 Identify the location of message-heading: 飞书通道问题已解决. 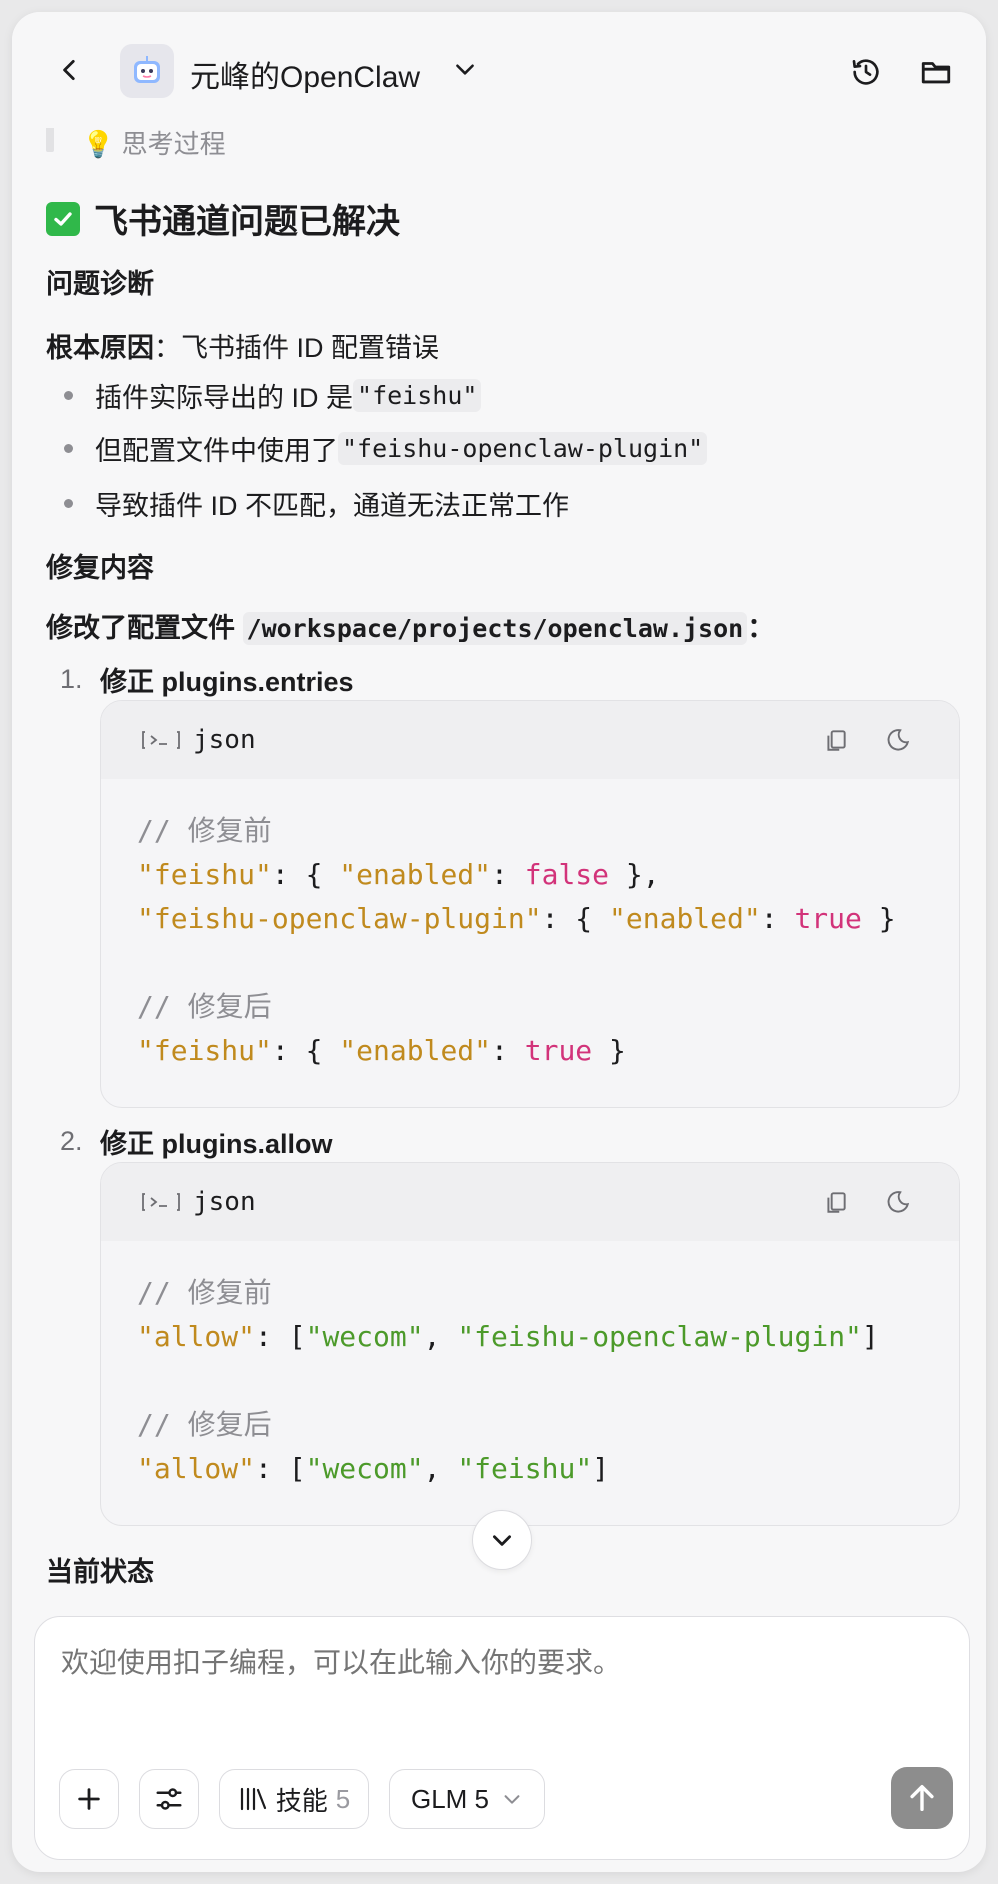
(223, 218).